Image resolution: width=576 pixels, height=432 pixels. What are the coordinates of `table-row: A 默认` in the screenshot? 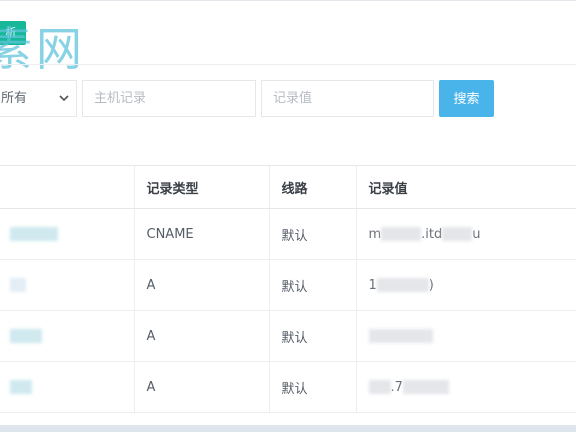 It's located at (288, 336).